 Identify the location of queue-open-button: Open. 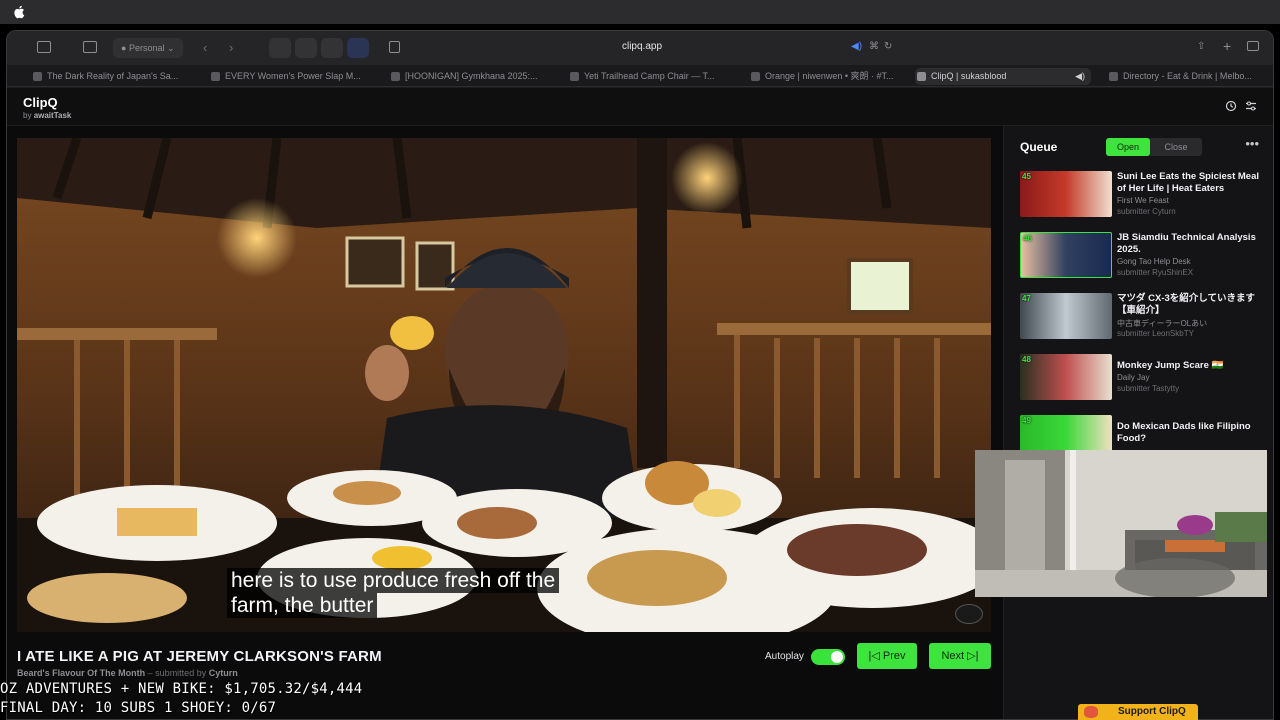
(1128, 147).